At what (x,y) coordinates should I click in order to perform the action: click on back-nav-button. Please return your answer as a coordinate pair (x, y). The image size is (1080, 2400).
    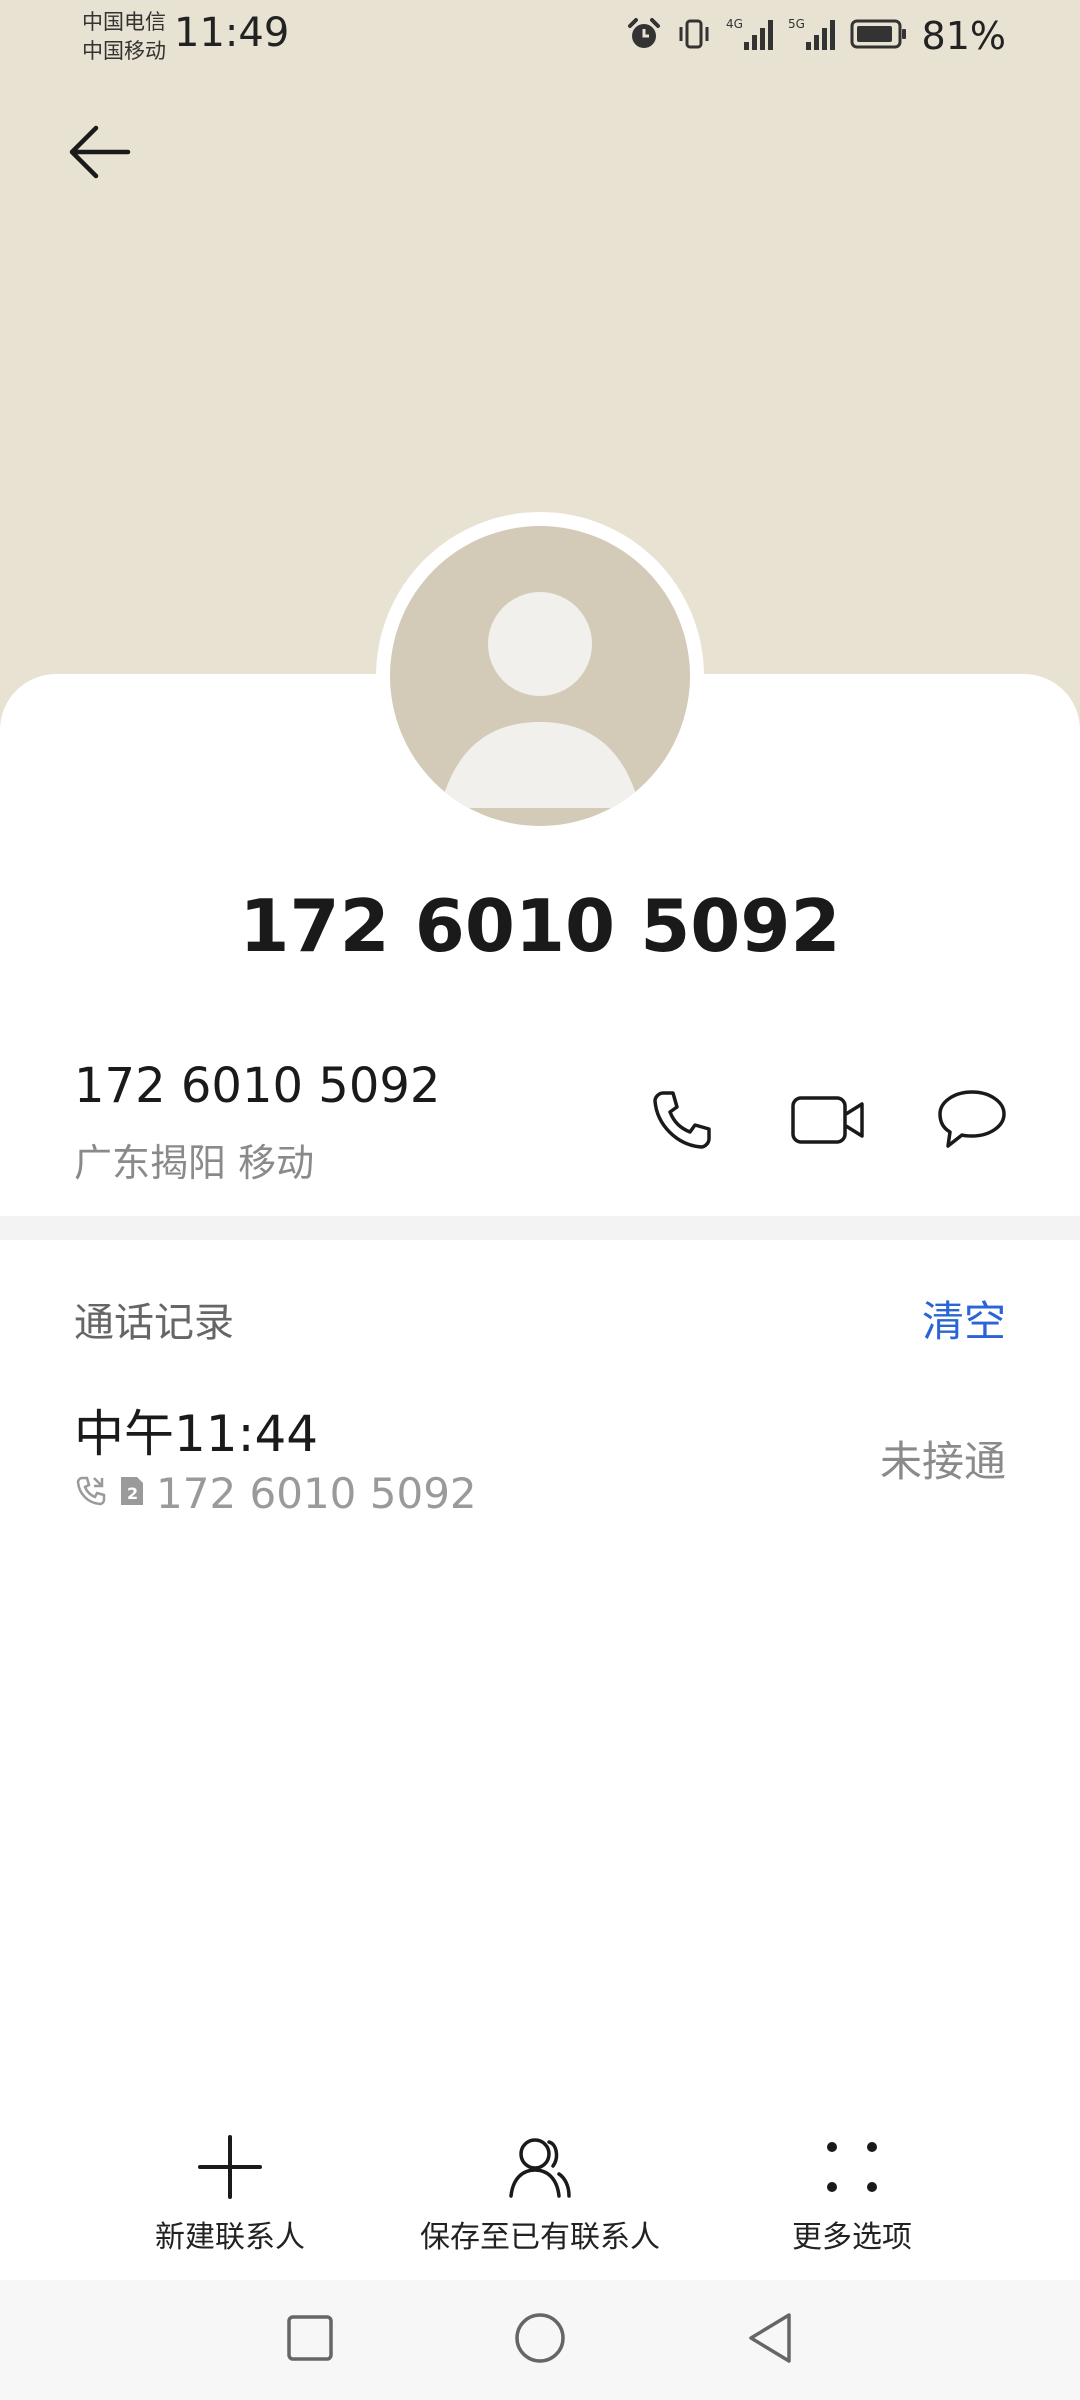
    Looking at the image, I should click on (770, 2340).